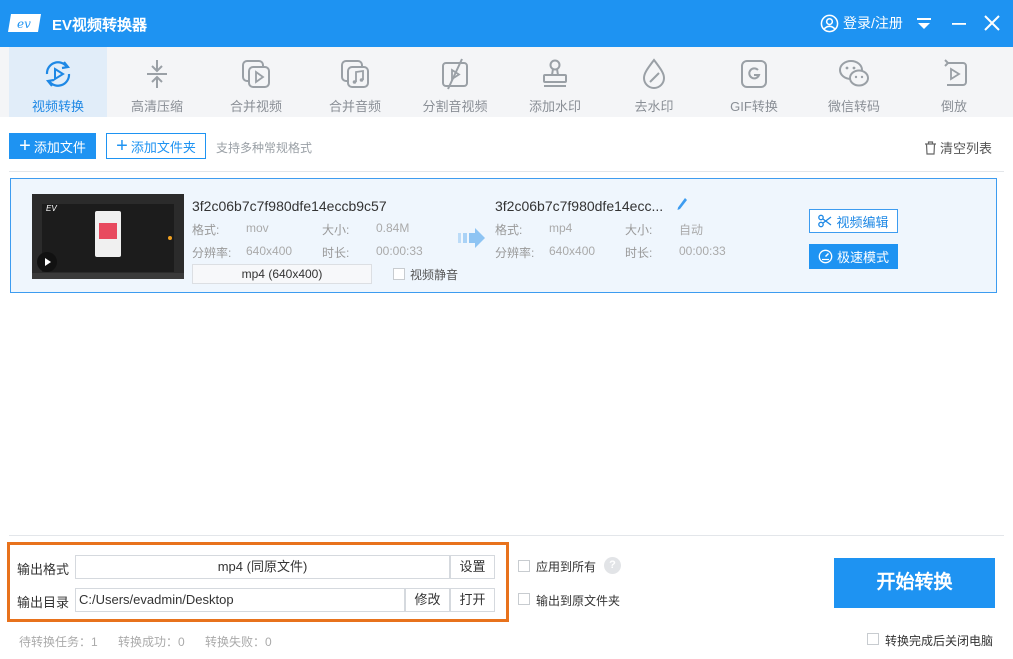  What do you see at coordinates (399, 274) in the screenshot?
I see `mute-checkbox` at bounding box center [399, 274].